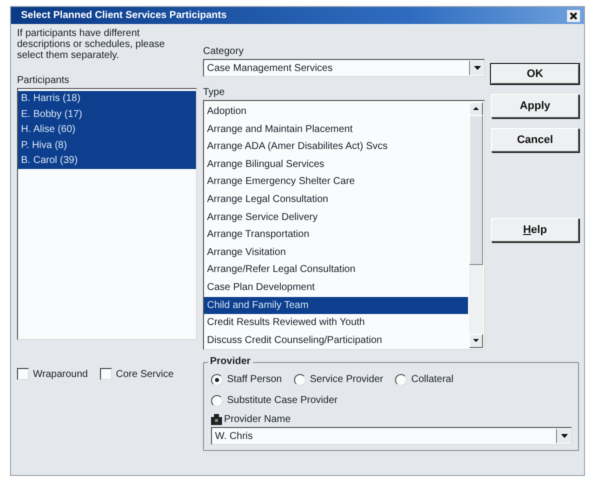 This screenshot has width=590, height=479. I want to click on radio-label: Staff Person, so click(254, 379).